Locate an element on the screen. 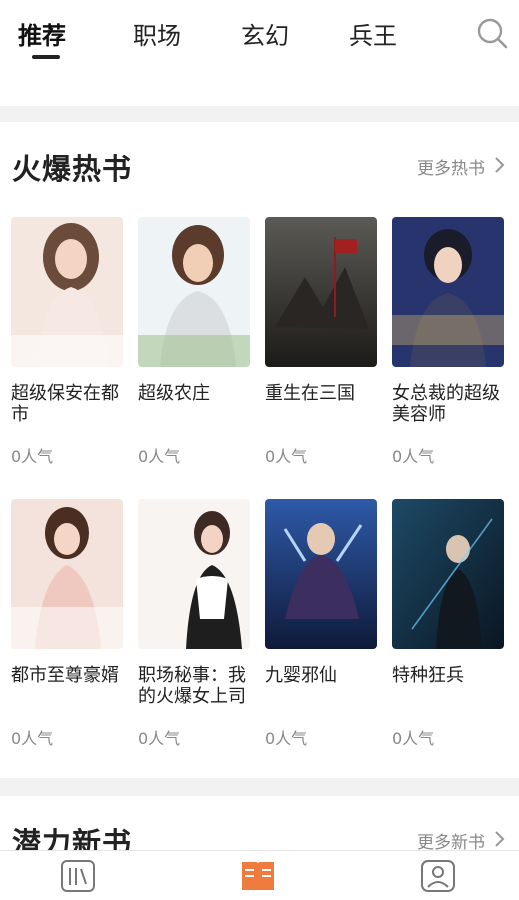 This screenshot has width=519, height=900. section-title: 火爆热书 is located at coordinates (72, 169).